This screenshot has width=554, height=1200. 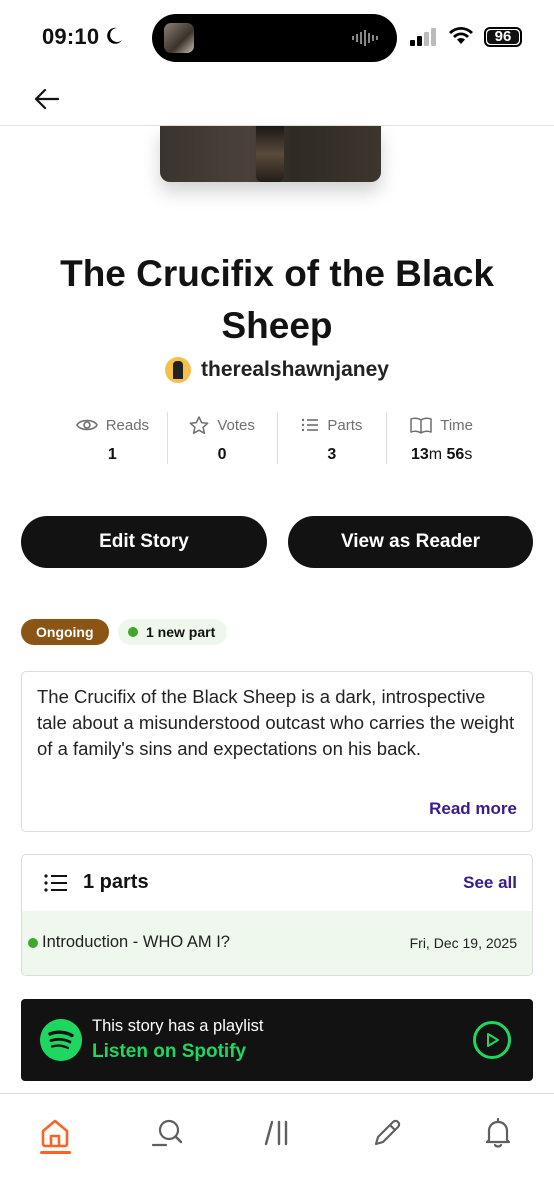 I want to click on edit-story-button: Edit Story, so click(x=144, y=542).